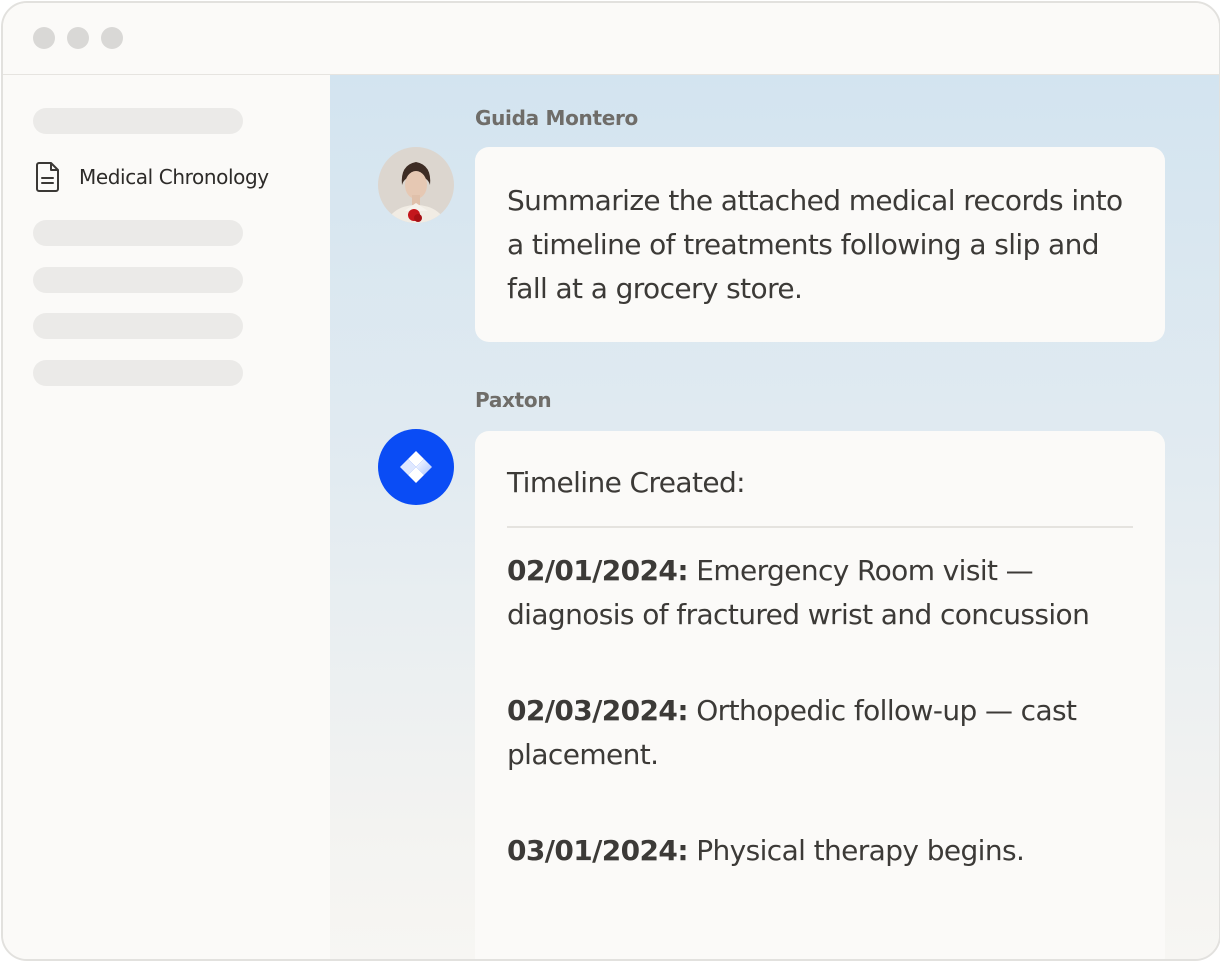 This screenshot has width=1220, height=961. What do you see at coordinates (611, 39) in the screenshot?
I see `title-bar` at bounding box center [611, 39].